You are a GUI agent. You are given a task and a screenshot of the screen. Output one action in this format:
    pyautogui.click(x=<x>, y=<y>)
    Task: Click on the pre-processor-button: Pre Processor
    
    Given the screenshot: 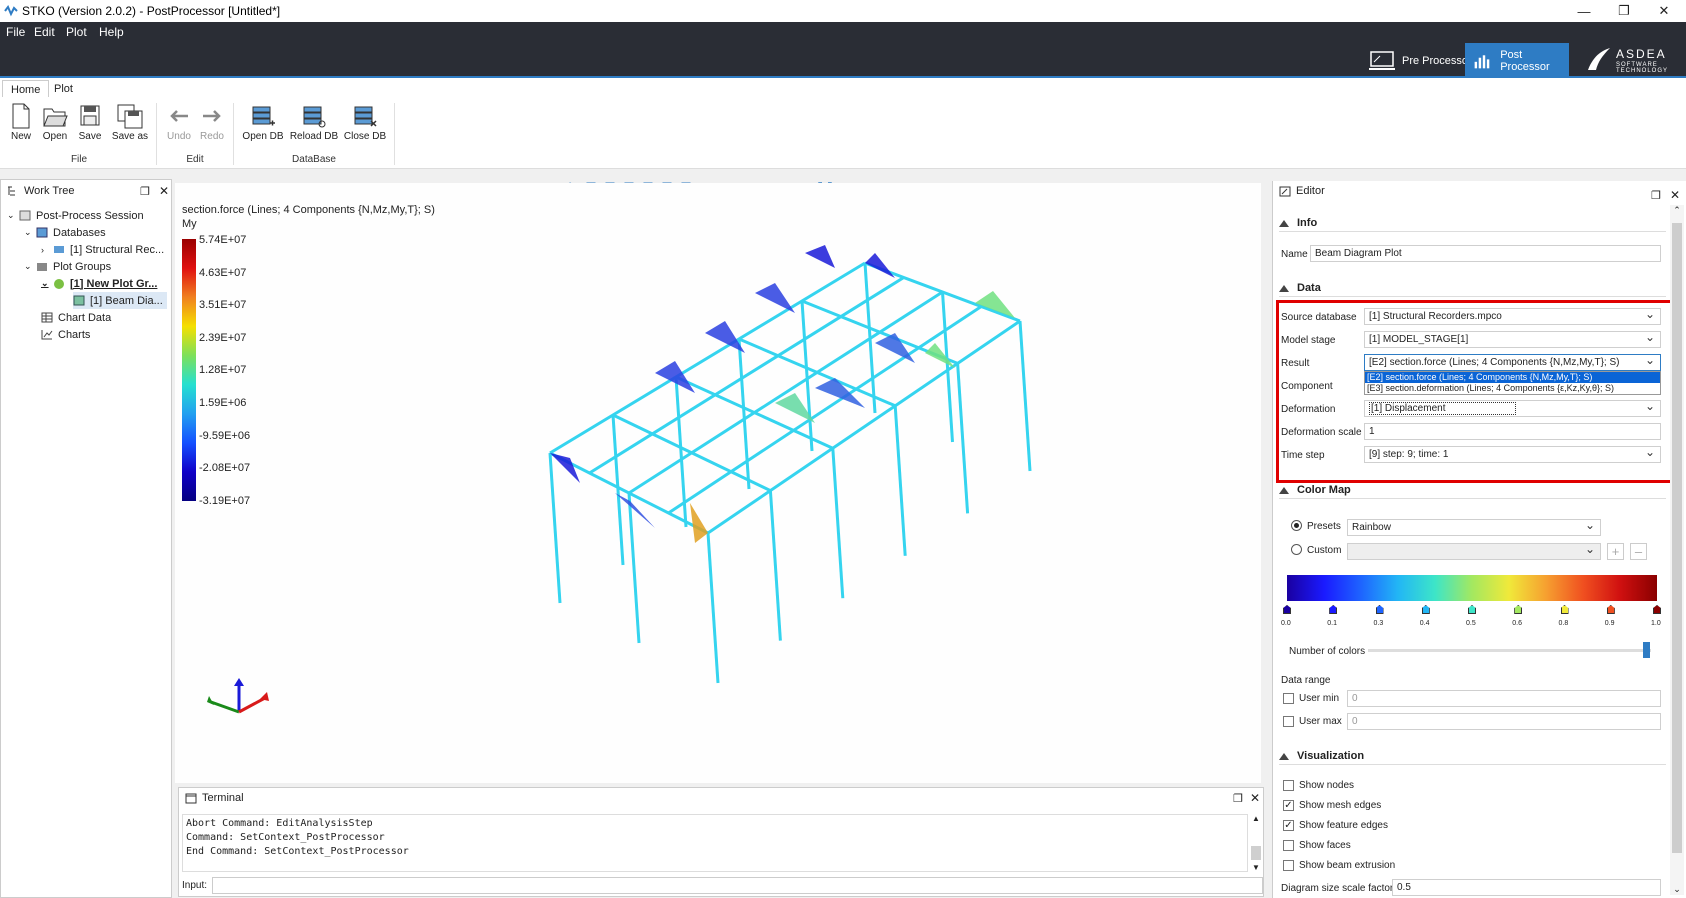 What is the action you would take?
    pyautogui.click(x=1420, y=60)
    